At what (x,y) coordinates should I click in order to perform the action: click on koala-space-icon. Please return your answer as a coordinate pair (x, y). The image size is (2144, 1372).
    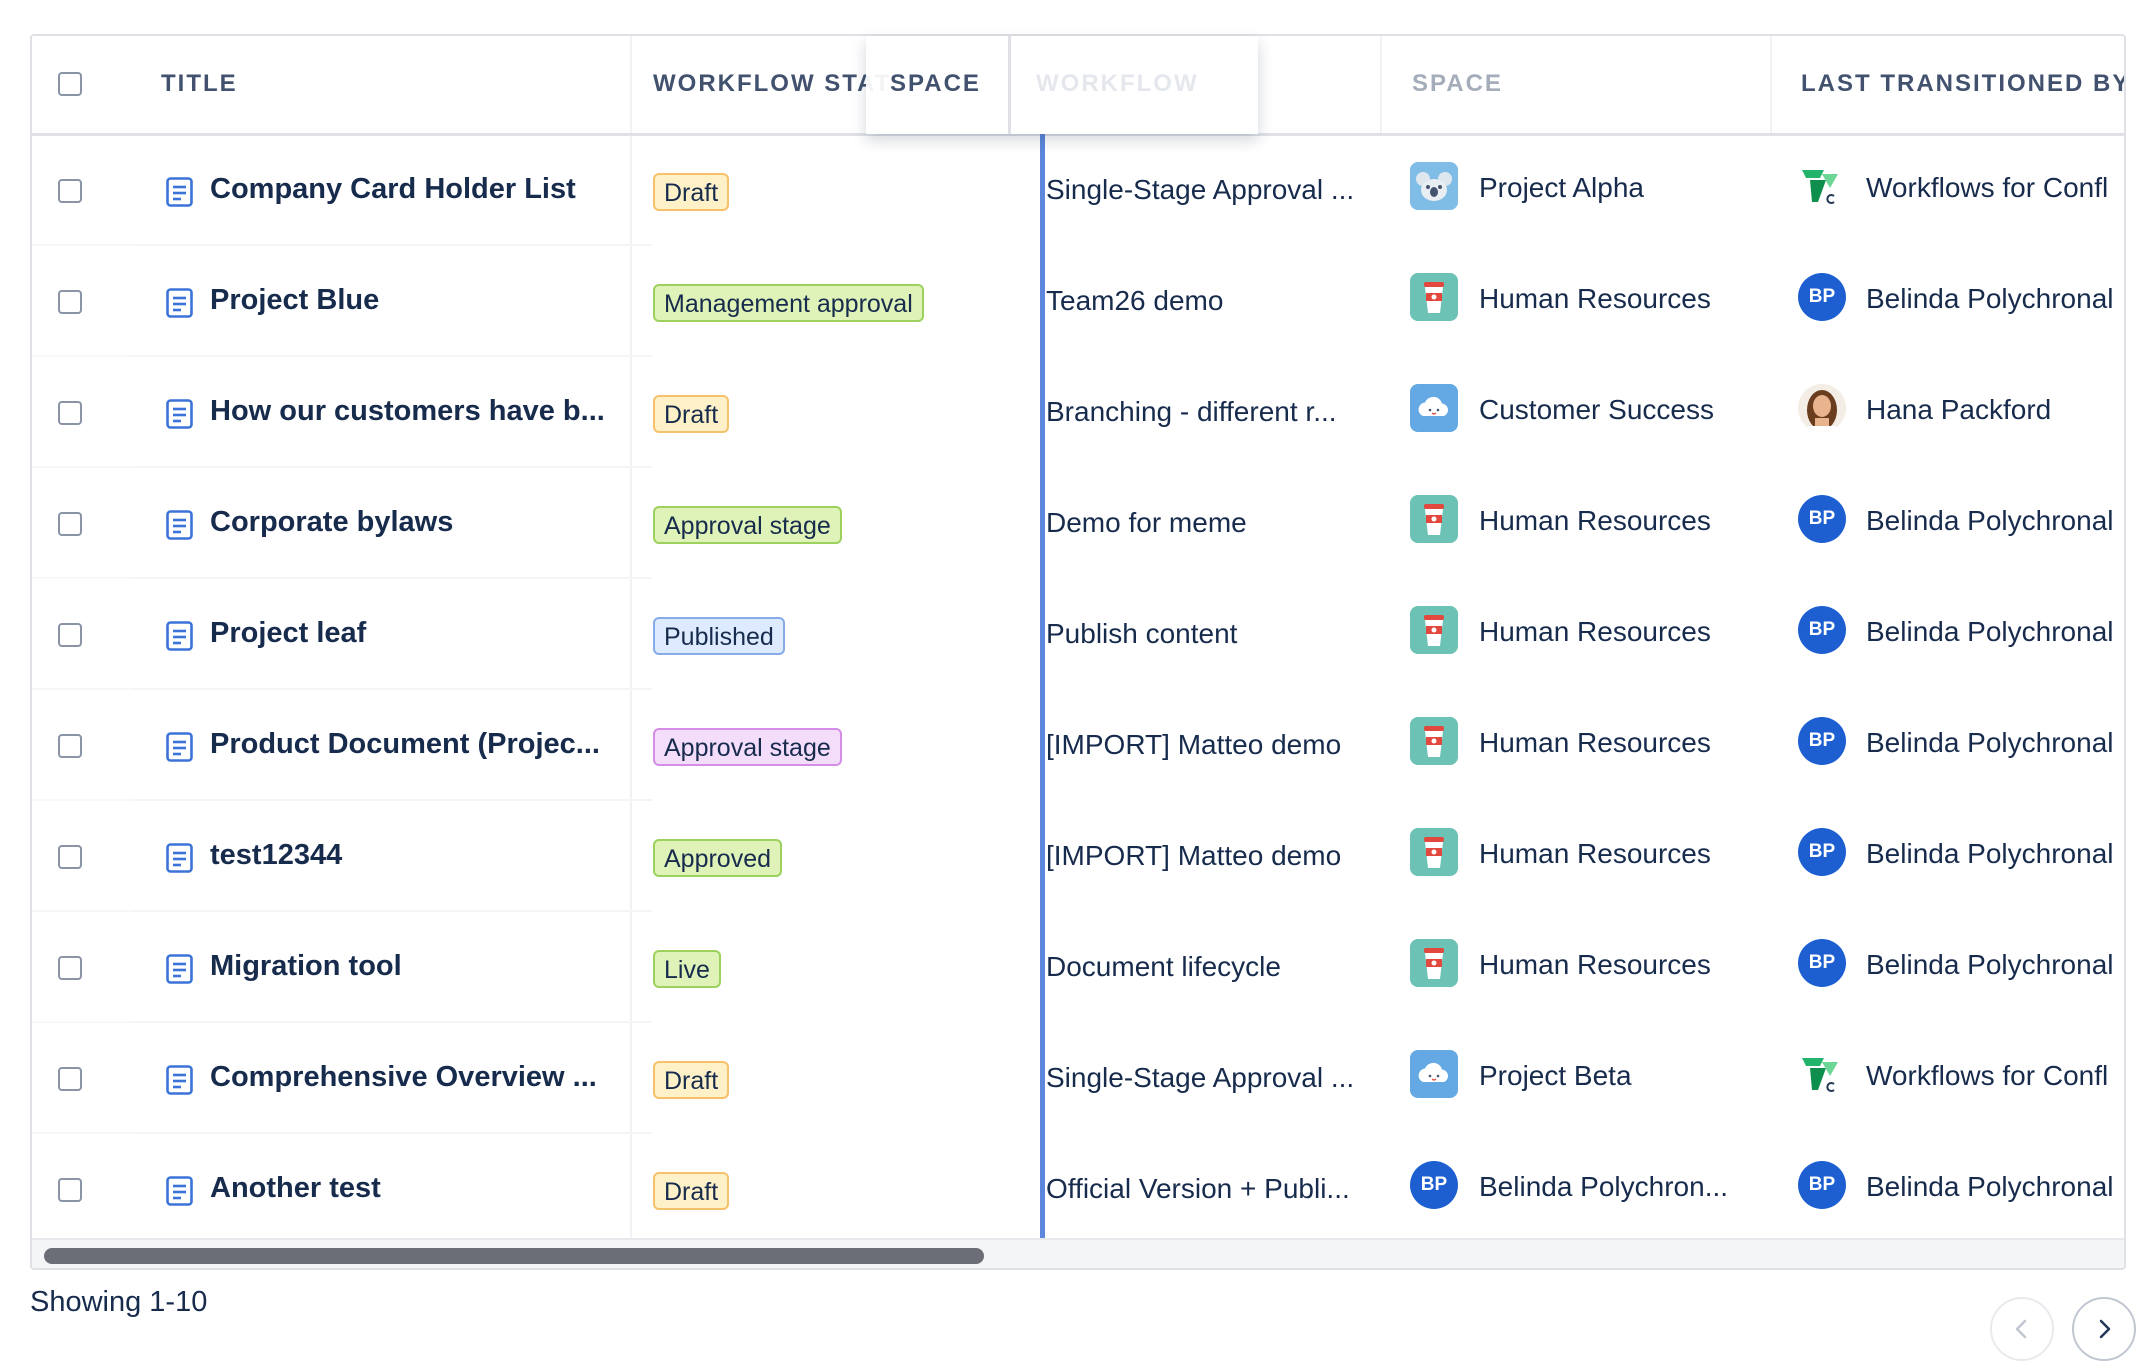
    Looking at the image, I should click on (1434, 186).